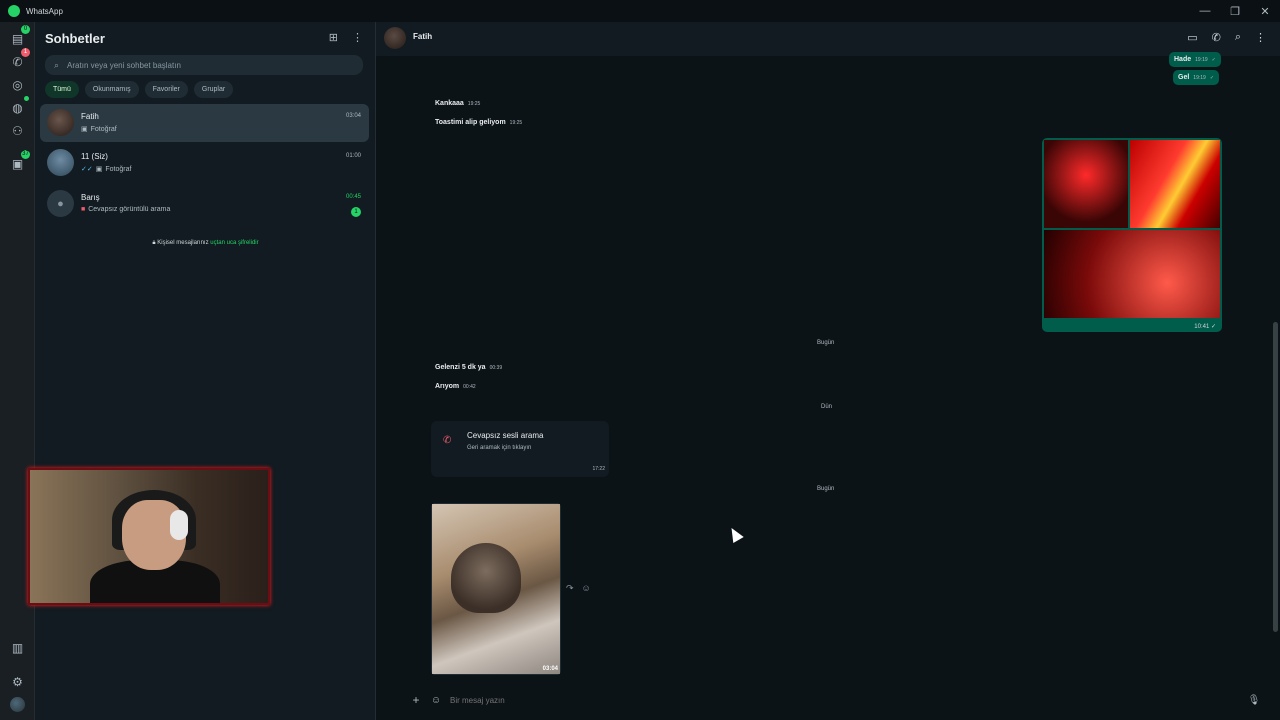 The width and height of the screenshot is (1280, 720). What do you see at coordinates (17, 704) in the screenshot?
I see `profile-avatar` at bounding box center [17, 704].